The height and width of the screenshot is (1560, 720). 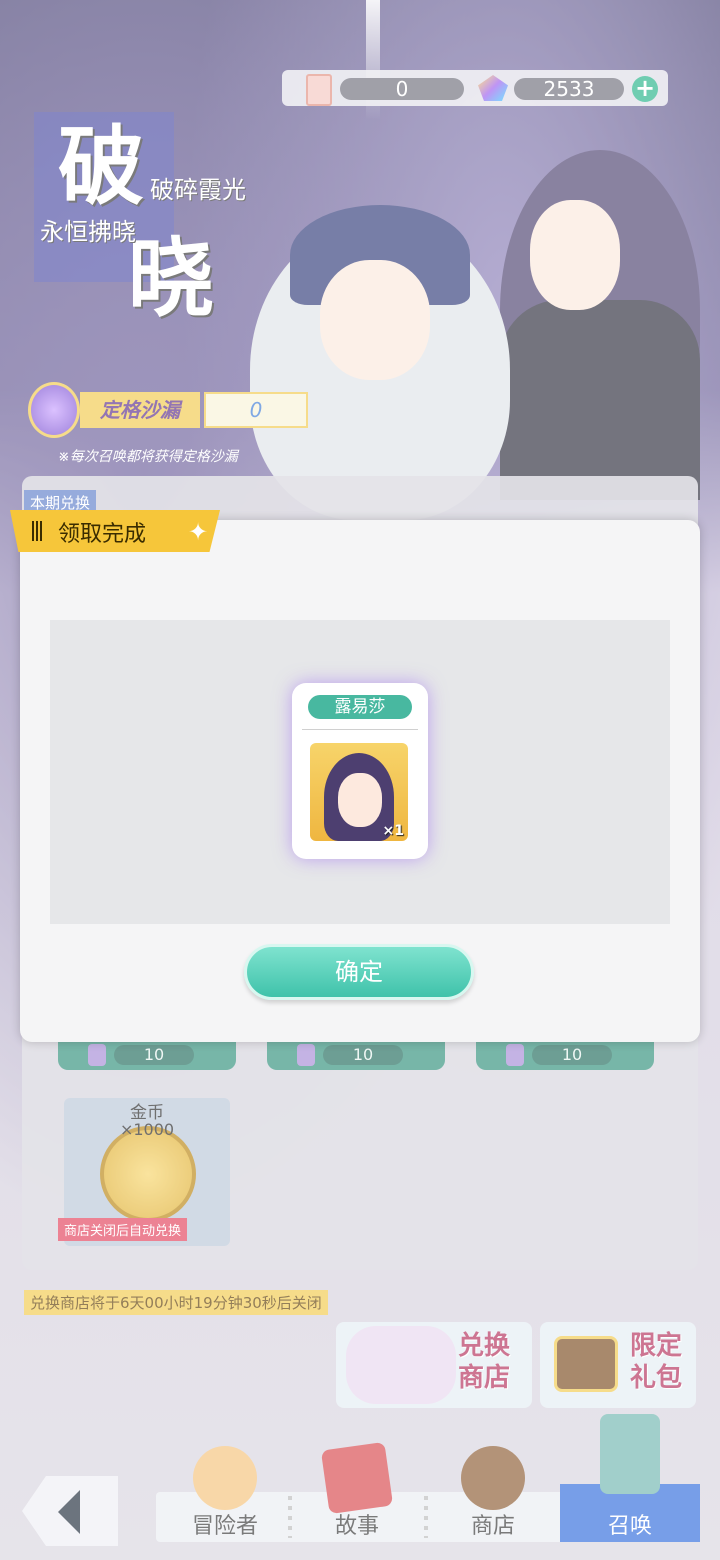 I want to click on divider, so click(x=360, y=729).